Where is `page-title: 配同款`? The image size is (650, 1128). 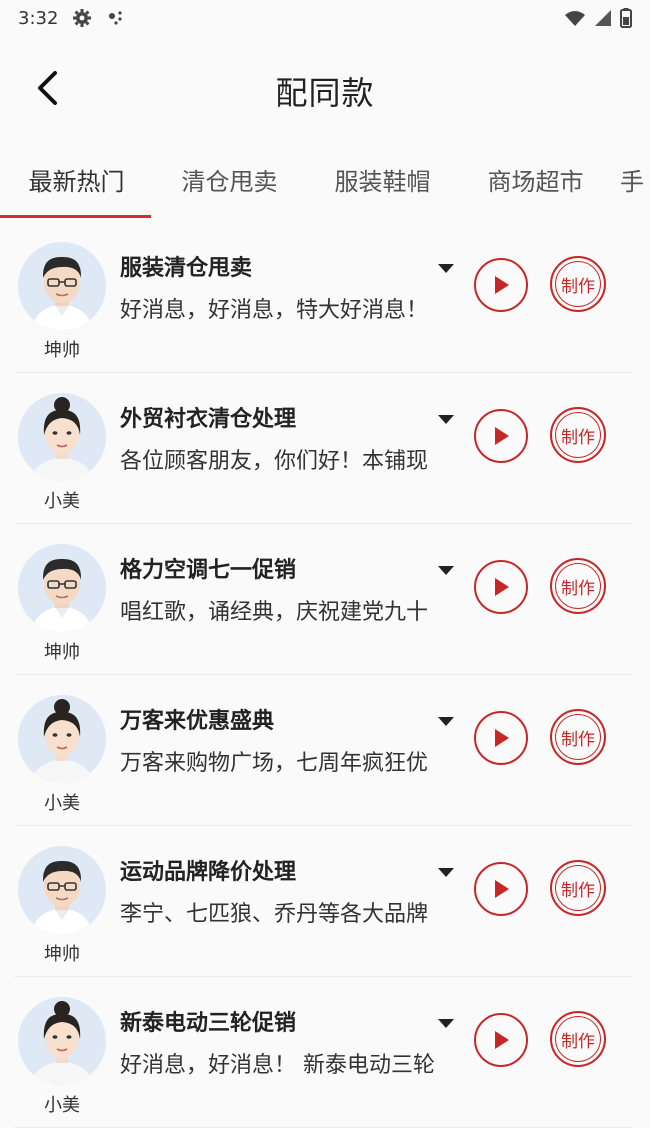
page-title: 配同款 is located at coordinates (325, 93).